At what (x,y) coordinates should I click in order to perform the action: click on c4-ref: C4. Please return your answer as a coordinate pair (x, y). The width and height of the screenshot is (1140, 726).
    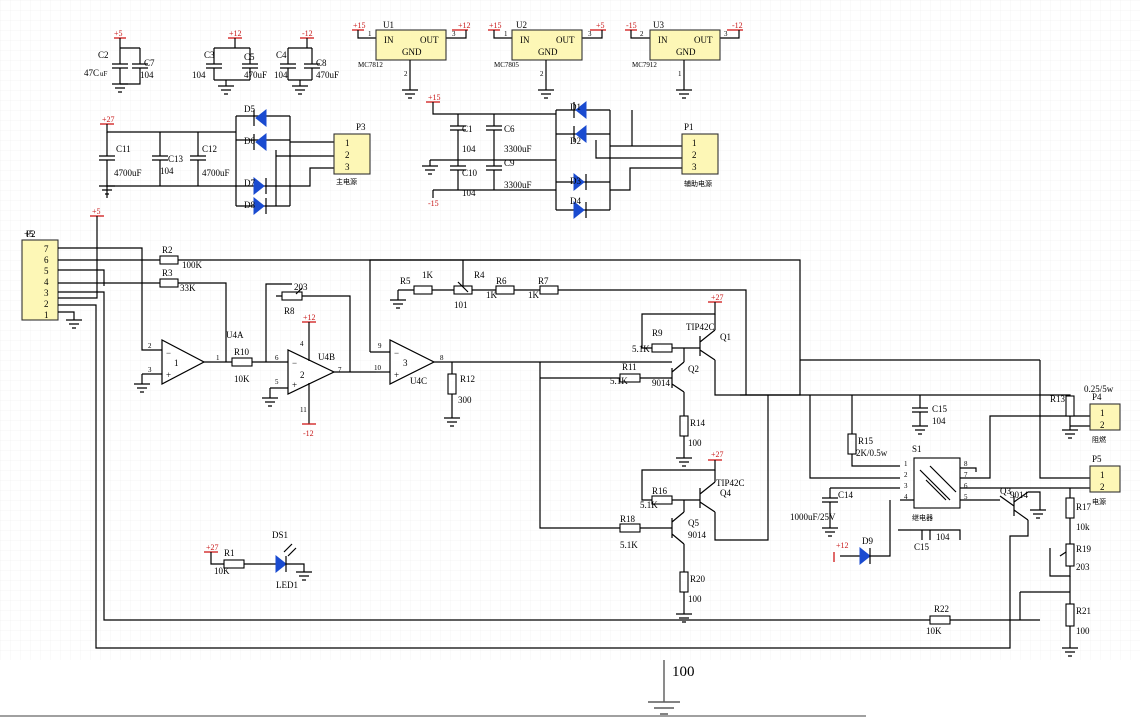
    Looking at the image, I should click on (281, 55).